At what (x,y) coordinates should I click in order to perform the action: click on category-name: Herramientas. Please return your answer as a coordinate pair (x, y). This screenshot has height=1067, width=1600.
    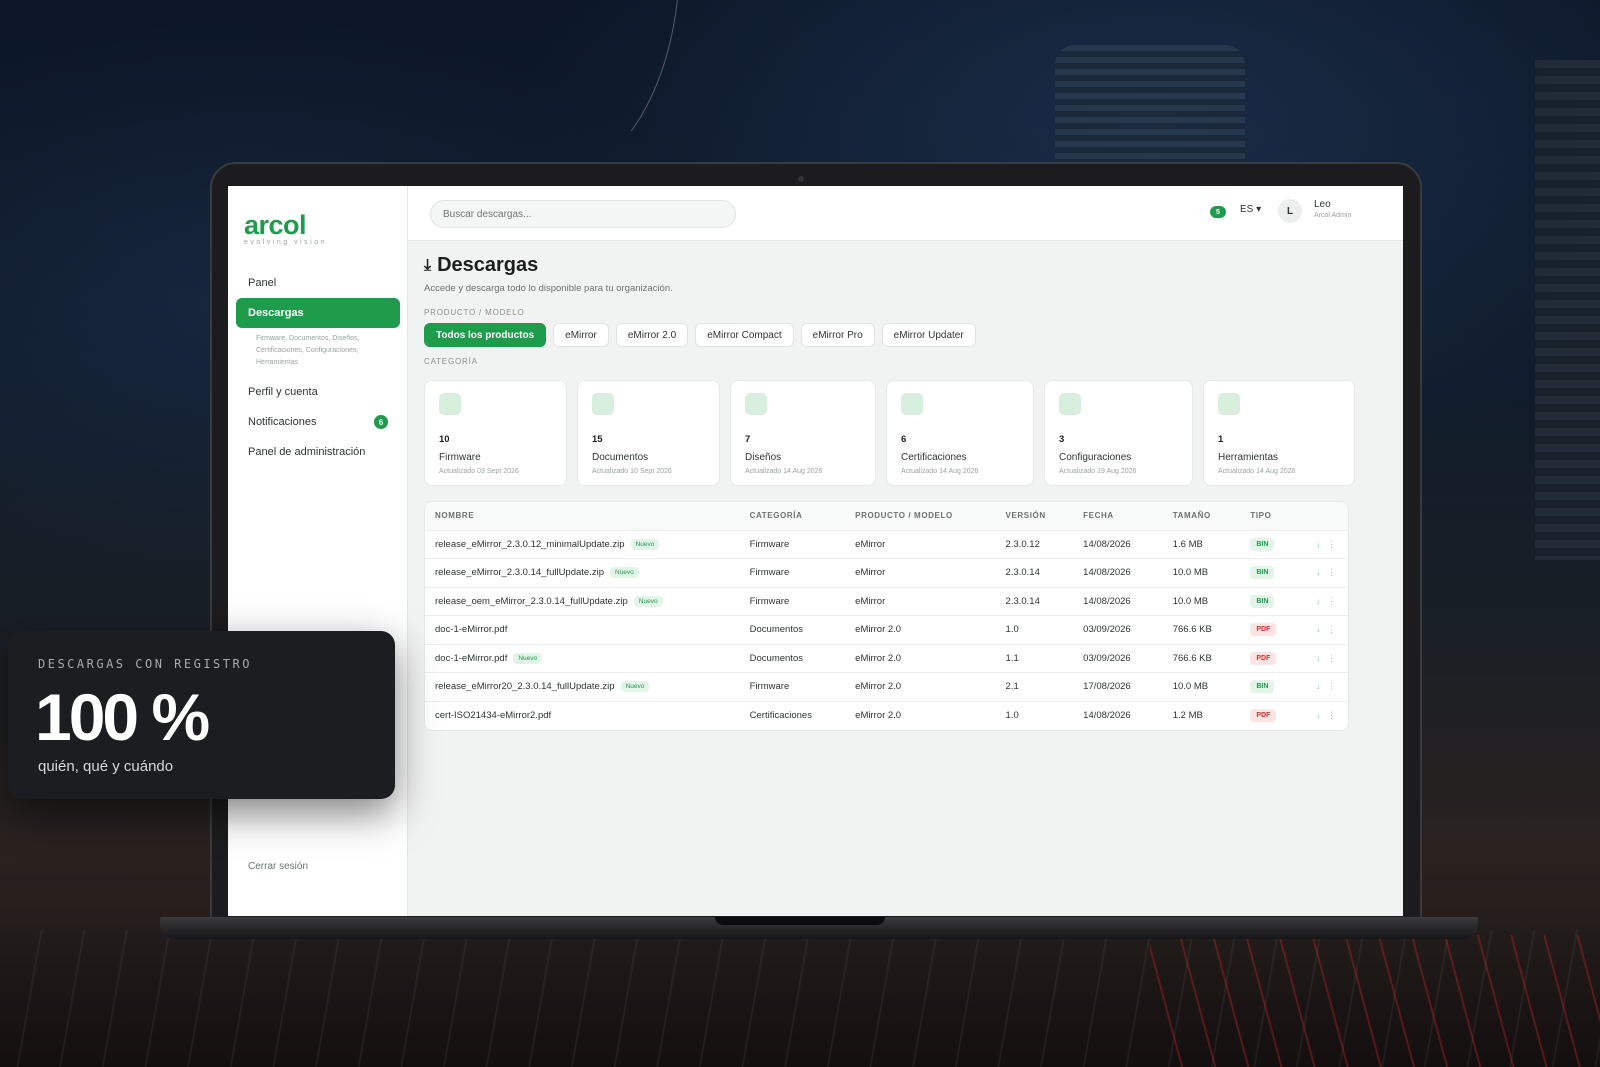
    Looking at the image, I should click on (1248, 457).